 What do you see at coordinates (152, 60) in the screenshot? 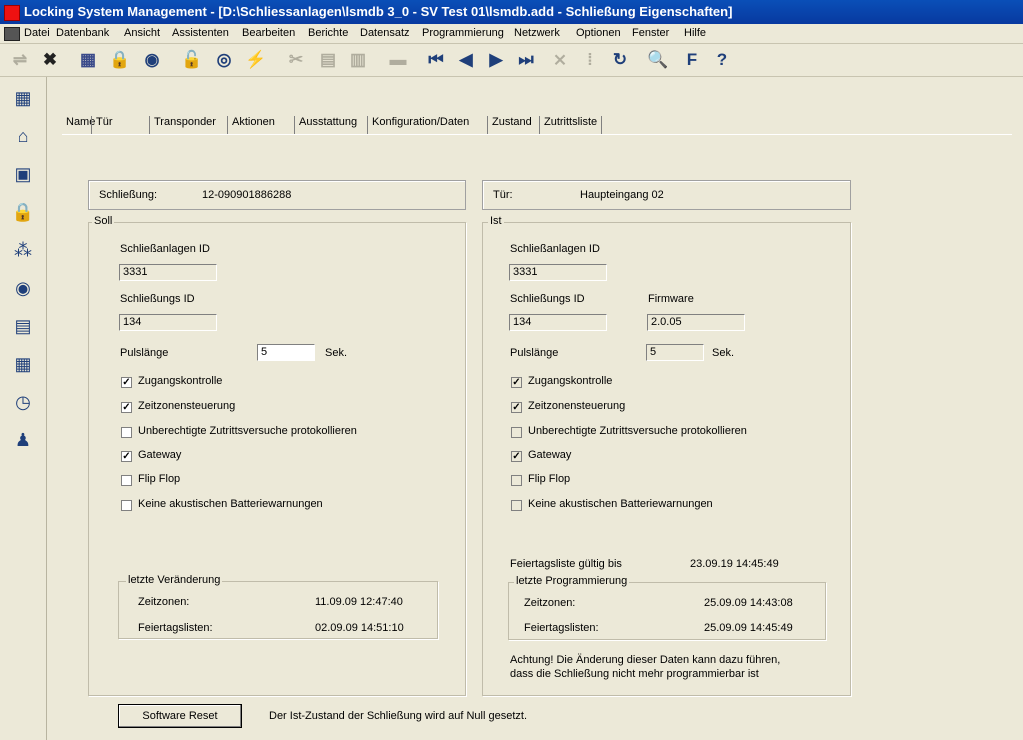
I see `add-transponder-icon: ◉` at bounding box center [152, 60].